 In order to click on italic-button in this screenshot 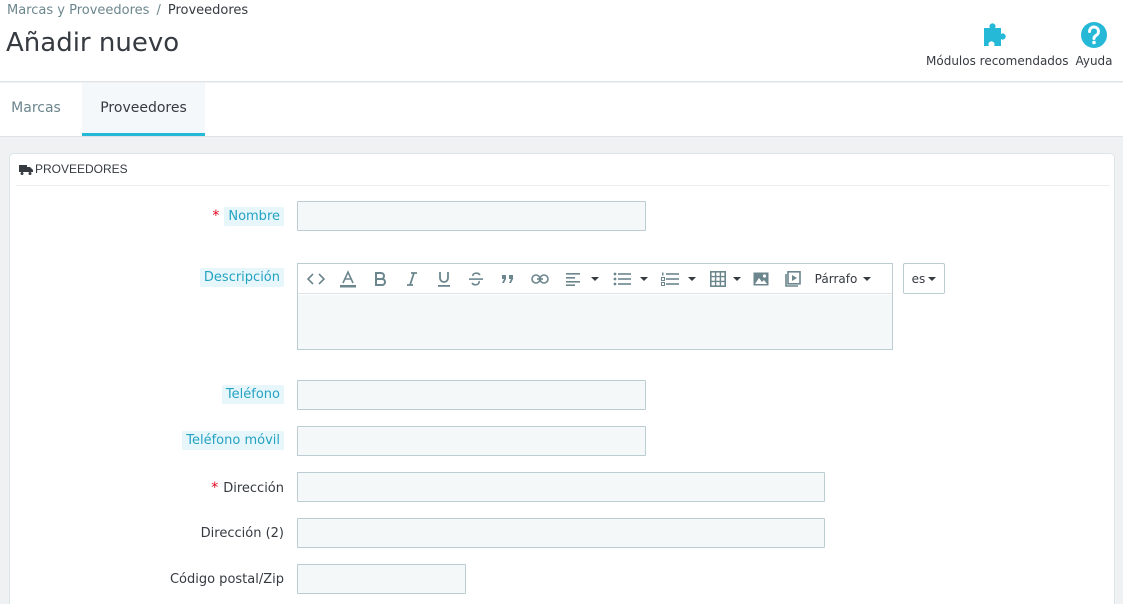, I will do `click(412, 279)`.